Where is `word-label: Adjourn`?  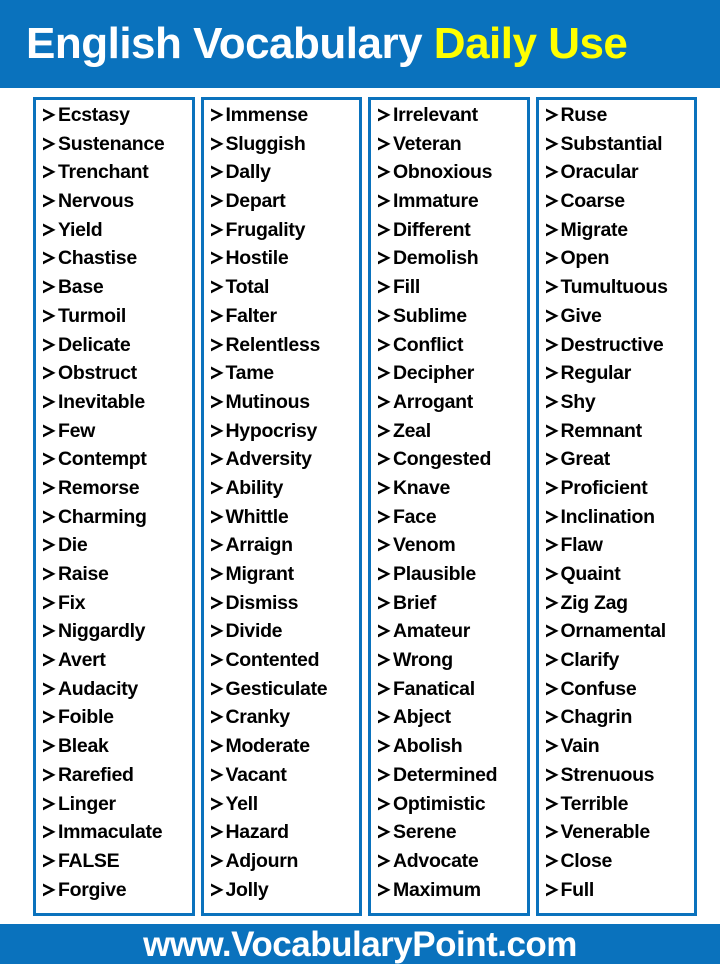 word-label: Adjourn is located at coordinates (262, 861).